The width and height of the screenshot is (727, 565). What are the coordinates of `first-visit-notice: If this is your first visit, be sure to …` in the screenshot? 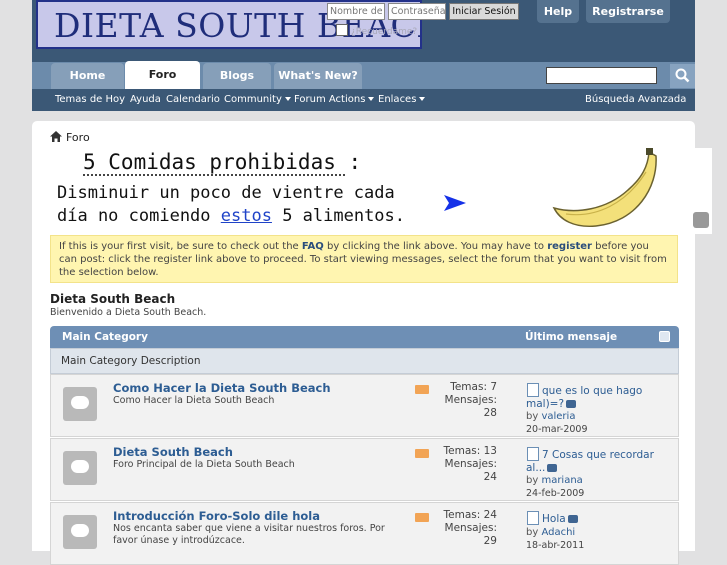 It's located at (364, 259).